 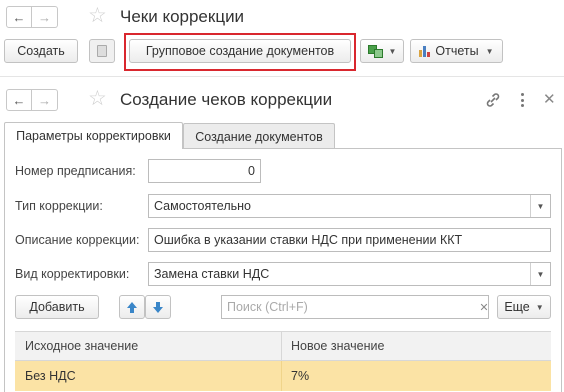 I want to click on correction-kind-label: Вид корректировки:, so click(x=72, y=274).